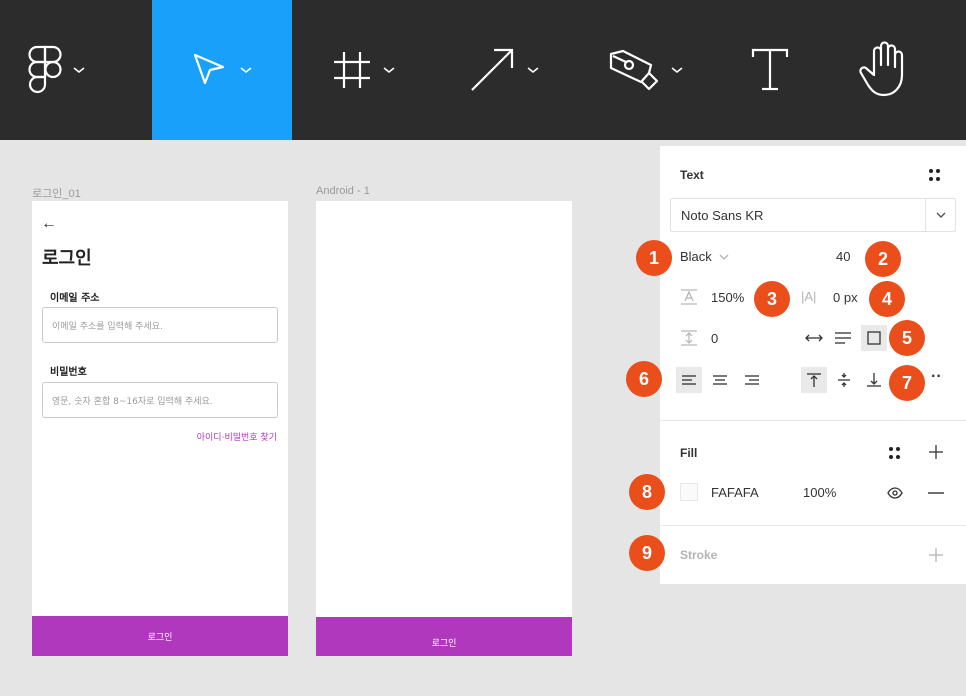 Image resolution: width=966 pixels, height=696 pixels. I want to click on align-middle-button, so click(844, 380).